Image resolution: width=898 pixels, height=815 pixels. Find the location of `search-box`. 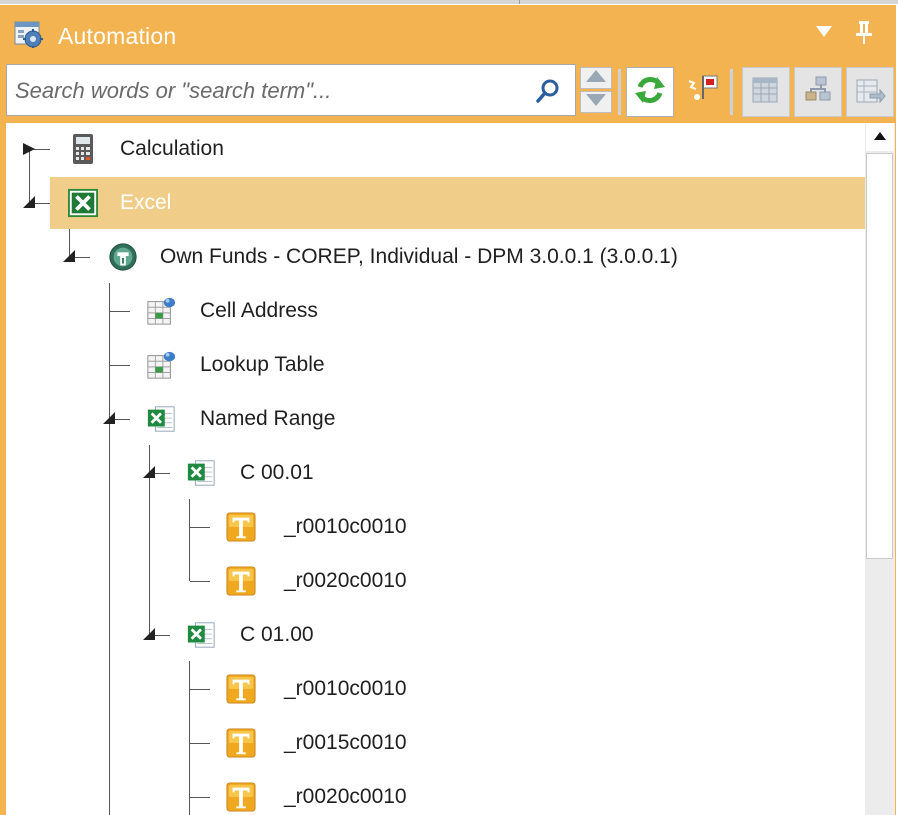

search-box is located at coordinates (291, 90).